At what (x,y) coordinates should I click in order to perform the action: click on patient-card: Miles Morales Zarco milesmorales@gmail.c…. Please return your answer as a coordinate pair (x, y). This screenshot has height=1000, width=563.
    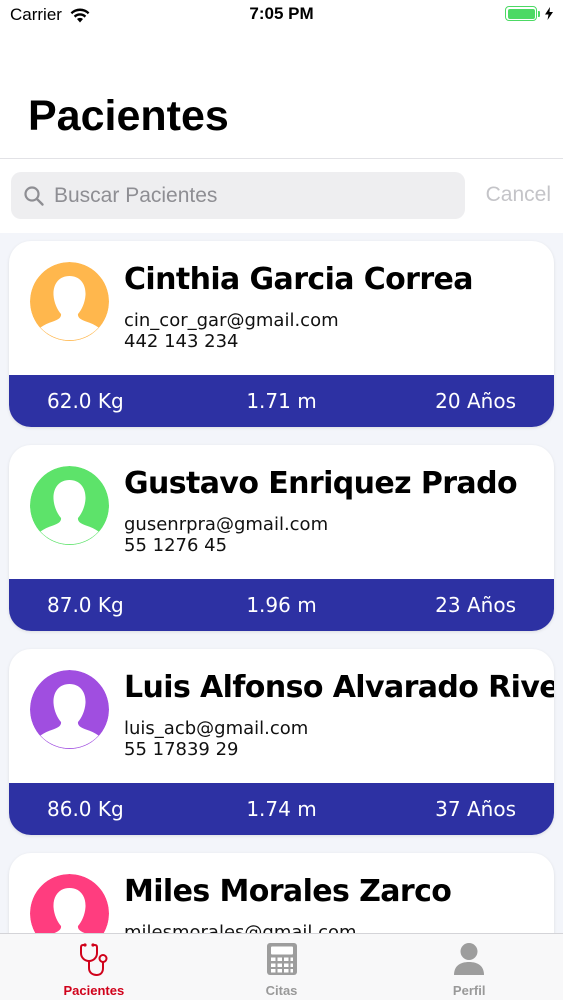
    Looking at the image, I should click on (281, 893).